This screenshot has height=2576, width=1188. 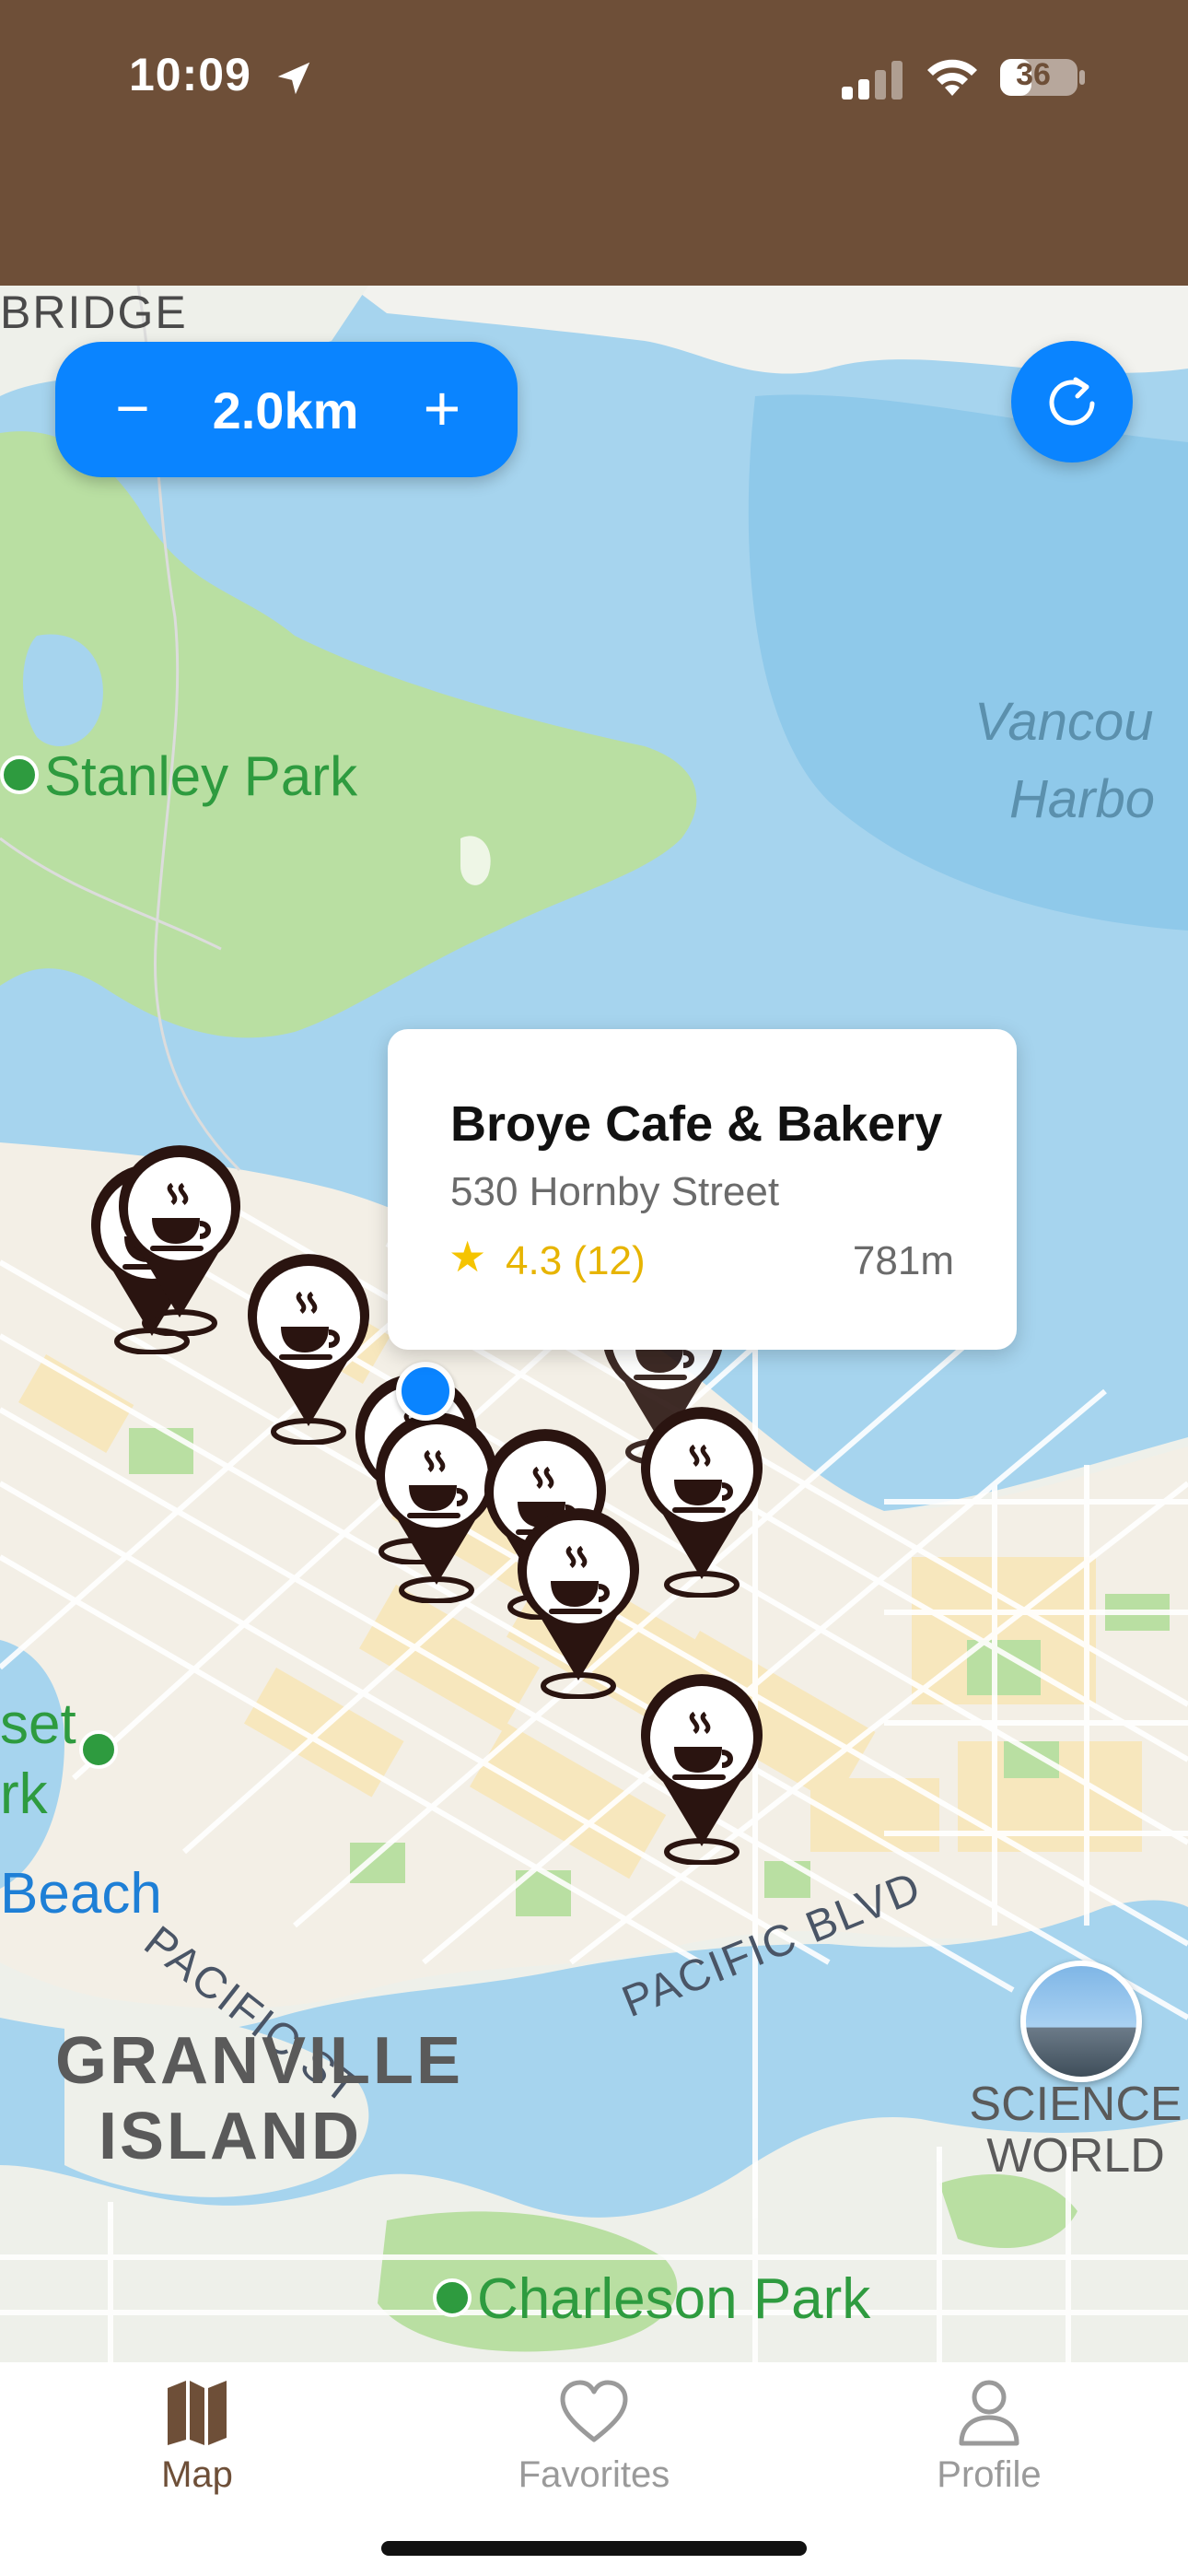 I want to click on refresh-button, so click(x=1072, y=402).